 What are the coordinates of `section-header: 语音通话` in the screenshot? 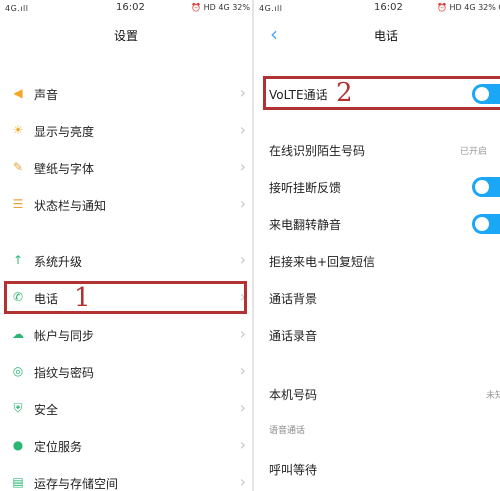 It's located at (287, 431).